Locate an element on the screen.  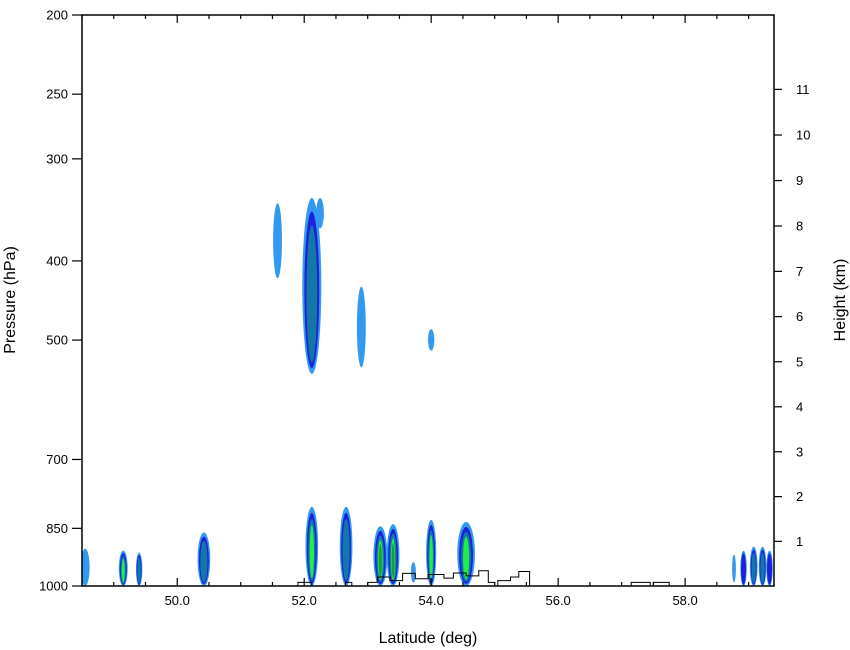
pressure-tick-label: 1000 is located at coordinates (53, 586).